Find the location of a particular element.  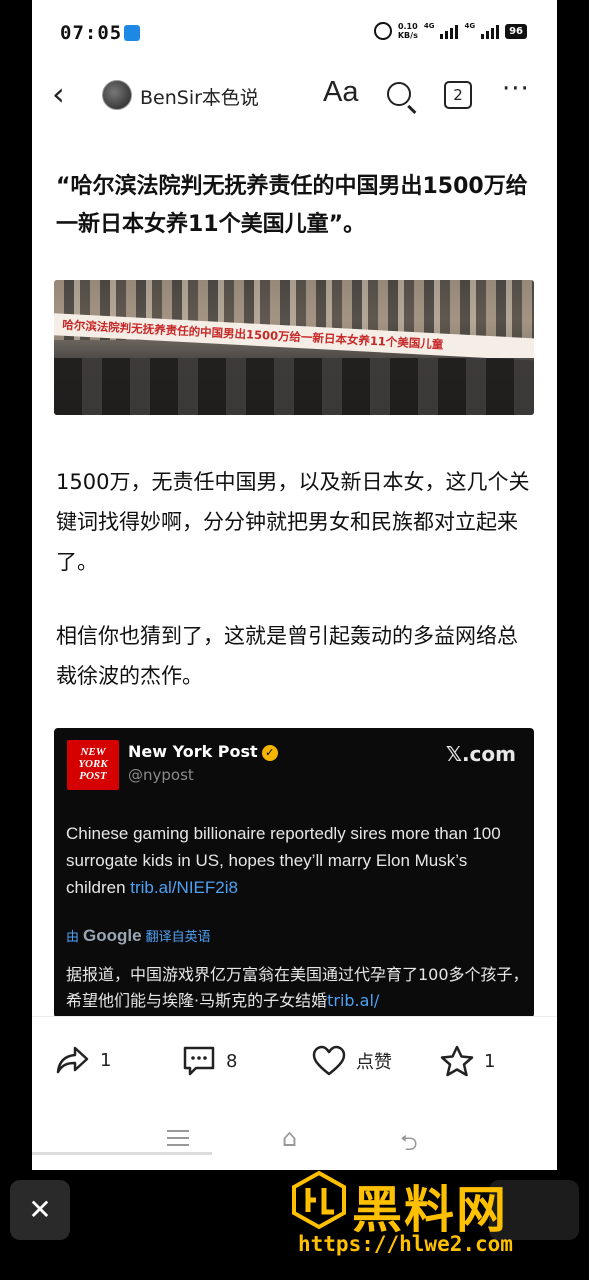

watermark-url: https://hlwe2.com is located at coordinates (405, 1244).